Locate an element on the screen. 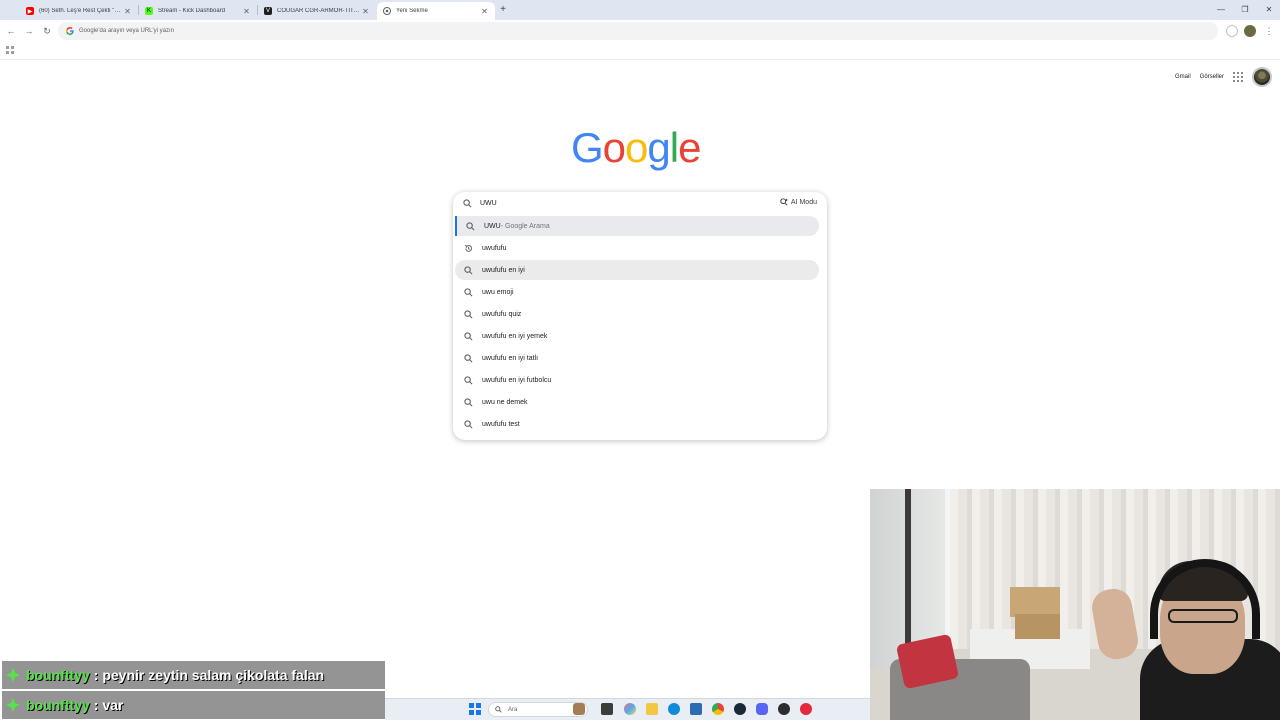 This screenshot has width=1280, height=720. file-explorer-icon is located at coordinates (652, 709).